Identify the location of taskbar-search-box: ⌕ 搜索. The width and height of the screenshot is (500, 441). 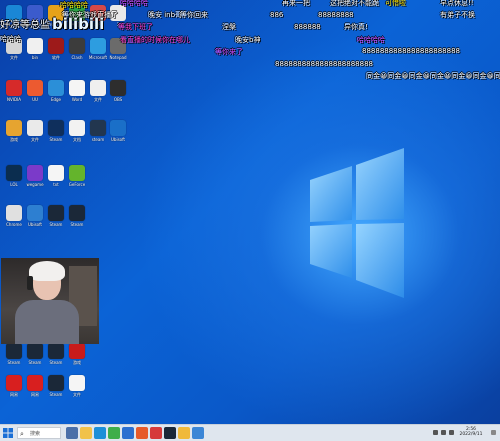
(39, 433).